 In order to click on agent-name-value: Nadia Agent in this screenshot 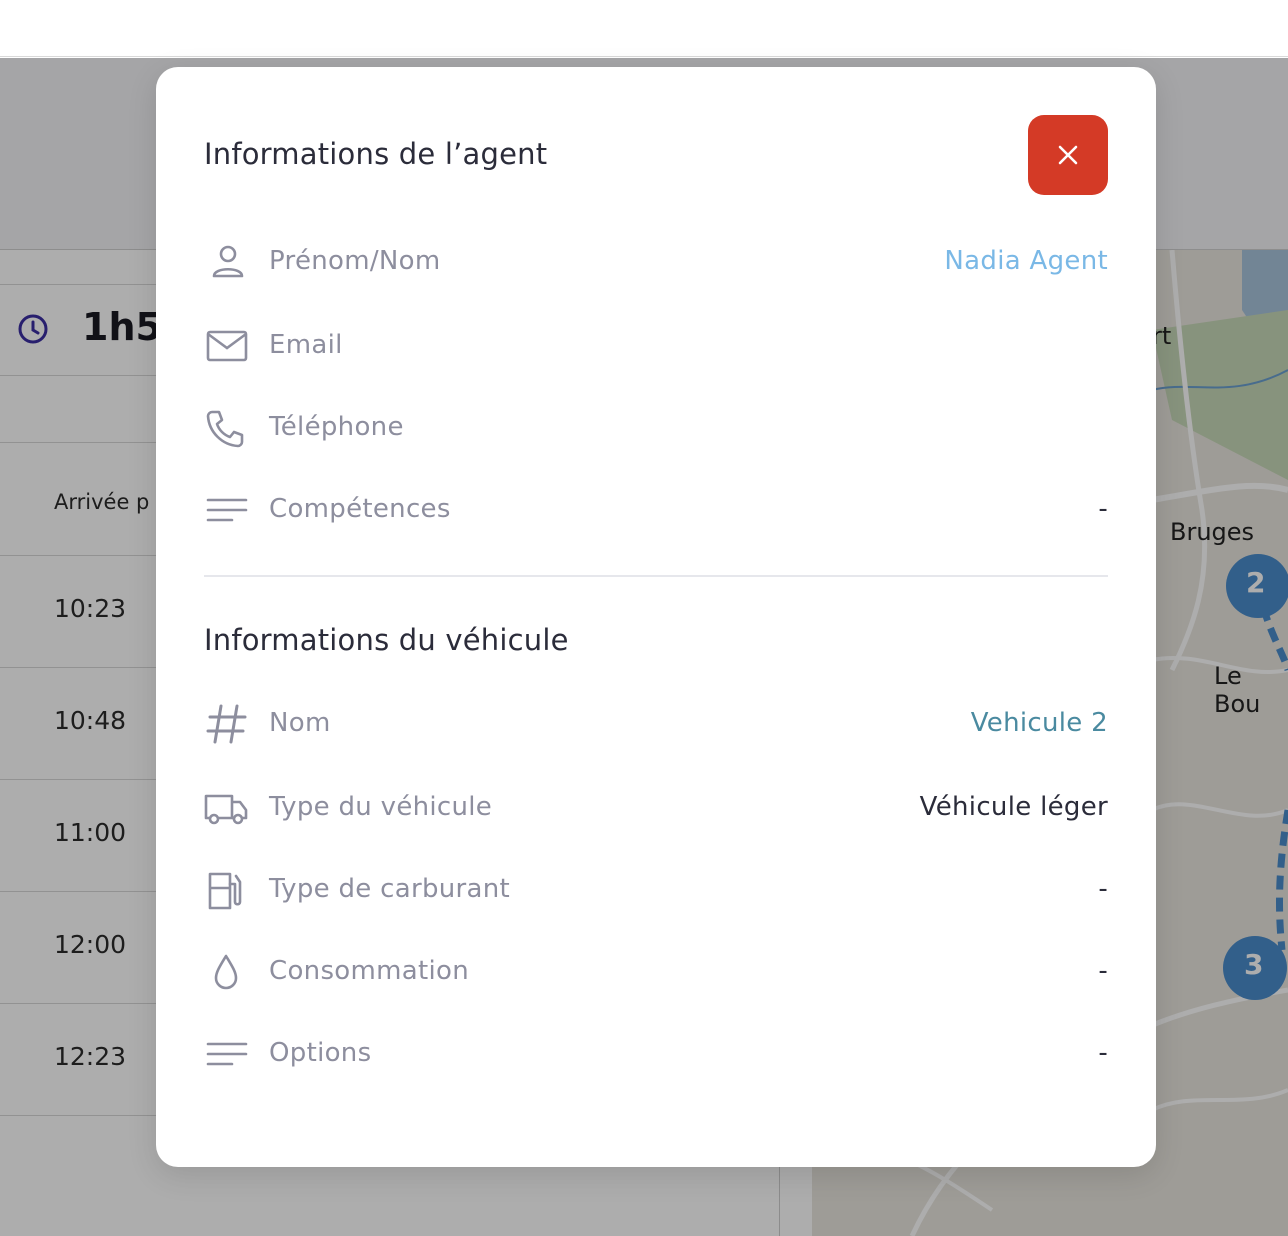, I will do `click(1026, 261)`.